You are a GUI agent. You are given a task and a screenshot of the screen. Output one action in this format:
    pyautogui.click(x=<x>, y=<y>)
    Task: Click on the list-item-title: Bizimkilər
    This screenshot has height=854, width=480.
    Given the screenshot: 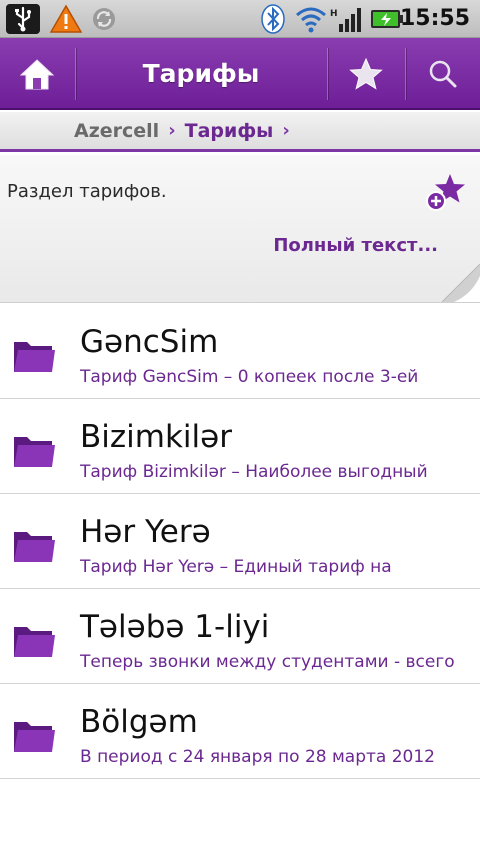 What is the action you would take?
    pyautogui.click(x=156, y=437)
    